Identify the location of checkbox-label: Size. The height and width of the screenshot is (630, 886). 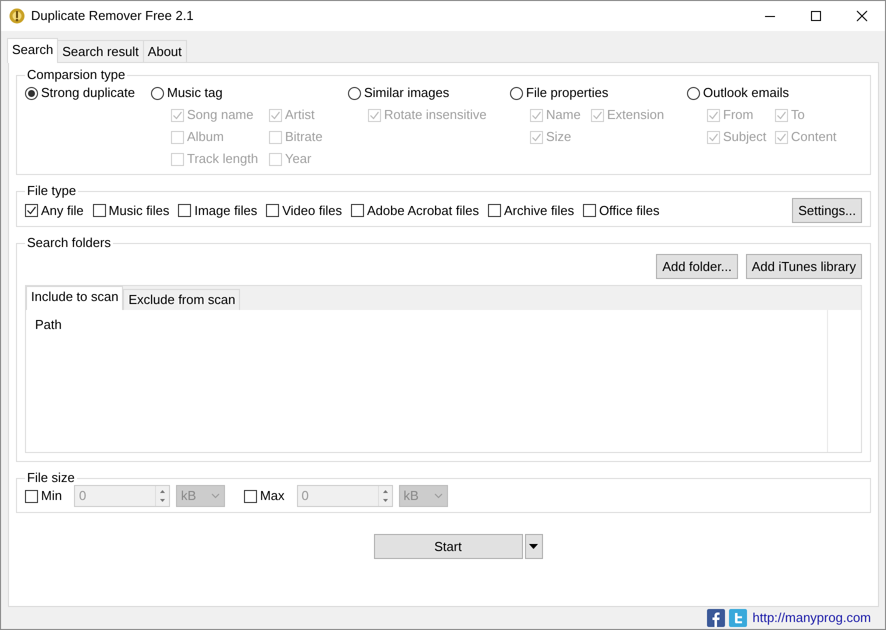
(559, 137).